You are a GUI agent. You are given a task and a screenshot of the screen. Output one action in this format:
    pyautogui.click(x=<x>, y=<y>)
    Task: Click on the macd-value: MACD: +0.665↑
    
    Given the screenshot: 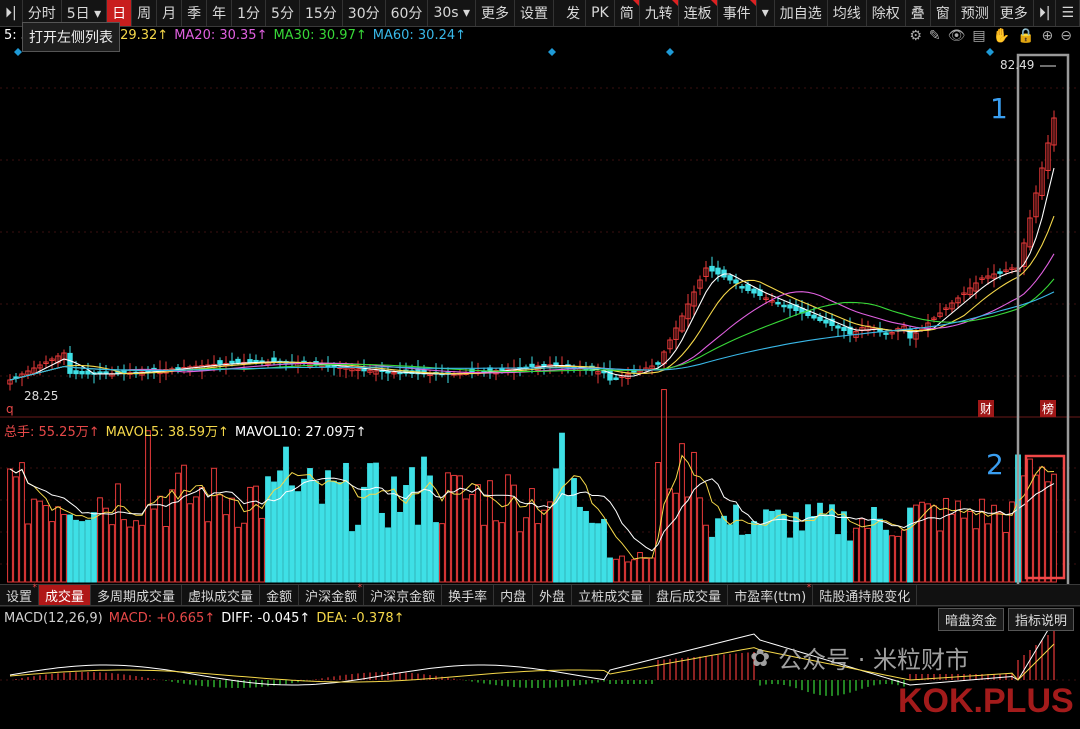 What is the action you would take?
    pyautogui.click(x=162, y=618)
    